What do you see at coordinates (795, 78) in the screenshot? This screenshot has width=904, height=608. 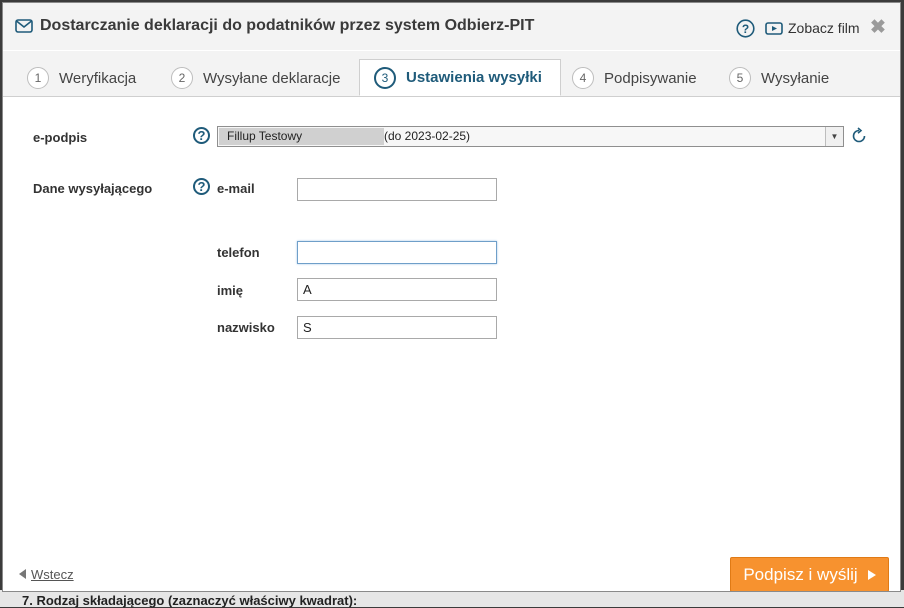 I see `tab-label: Wysyłanie` at bounding box center [795, 78].